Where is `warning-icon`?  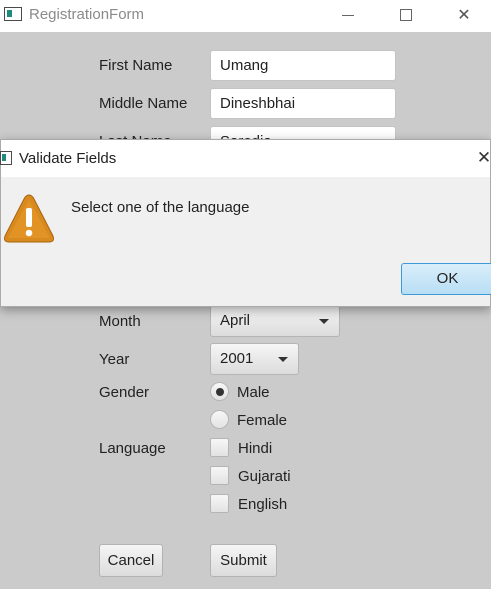
warning-icon is located at coordinates (29, 218).